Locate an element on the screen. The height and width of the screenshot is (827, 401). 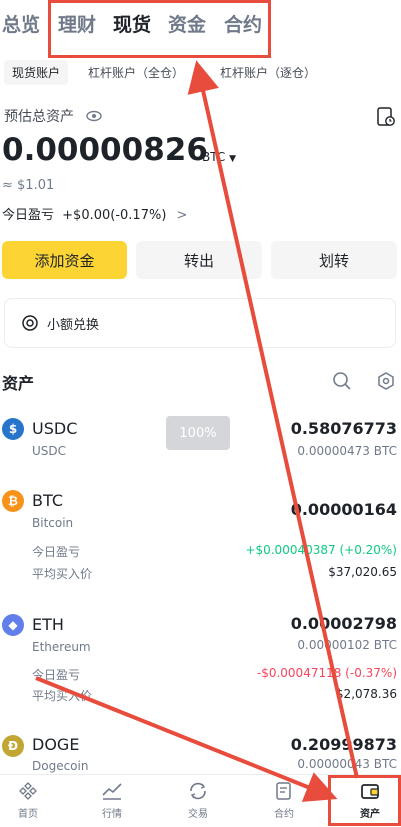
chevron-right-icon: > is located at coordinates (182, 215).